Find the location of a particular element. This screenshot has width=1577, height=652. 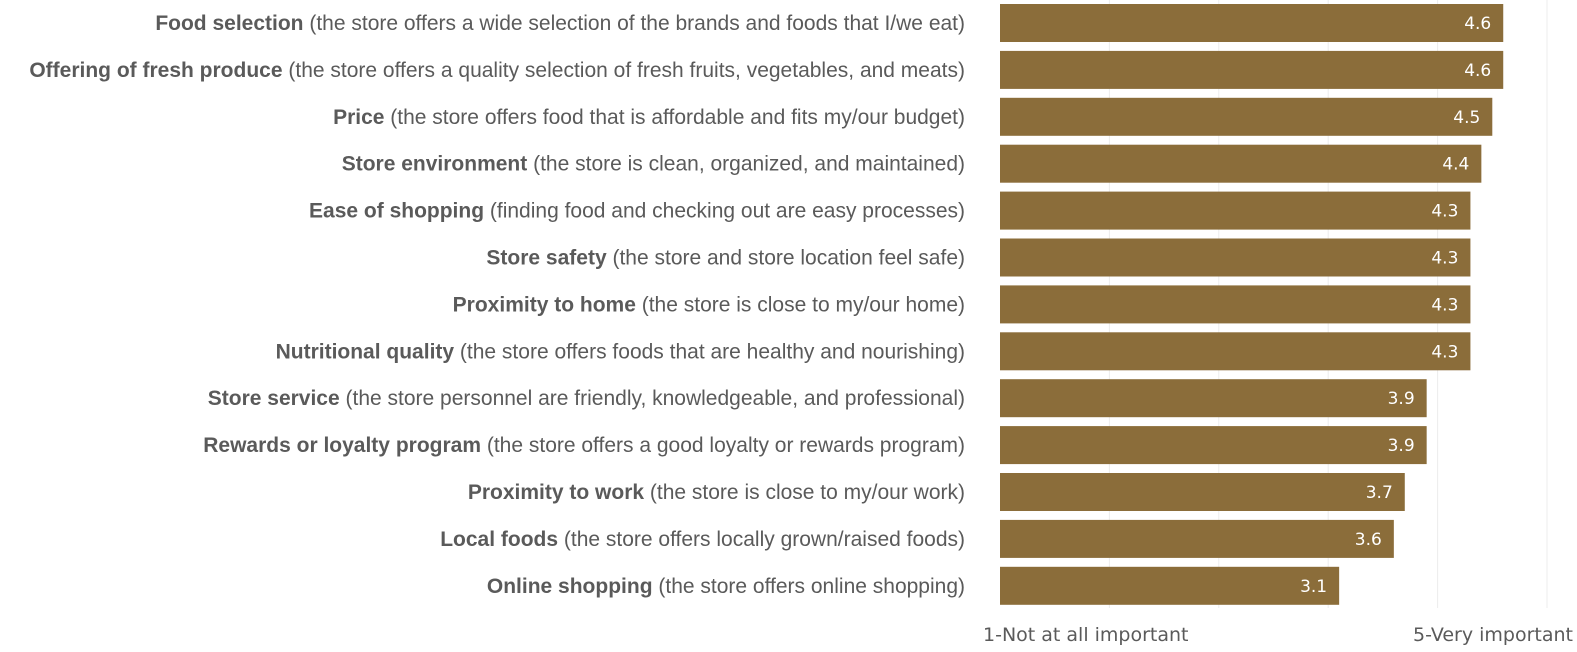

category-description: (the store is close to my/our home) is located at coordinates (800, 304).